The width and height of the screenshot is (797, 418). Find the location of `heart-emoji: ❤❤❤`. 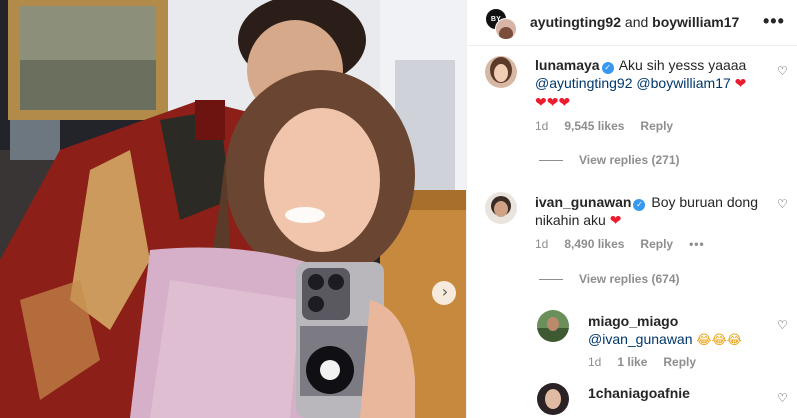

heart-emoji: ❤❤❤ is located at coordinates (553, 103).